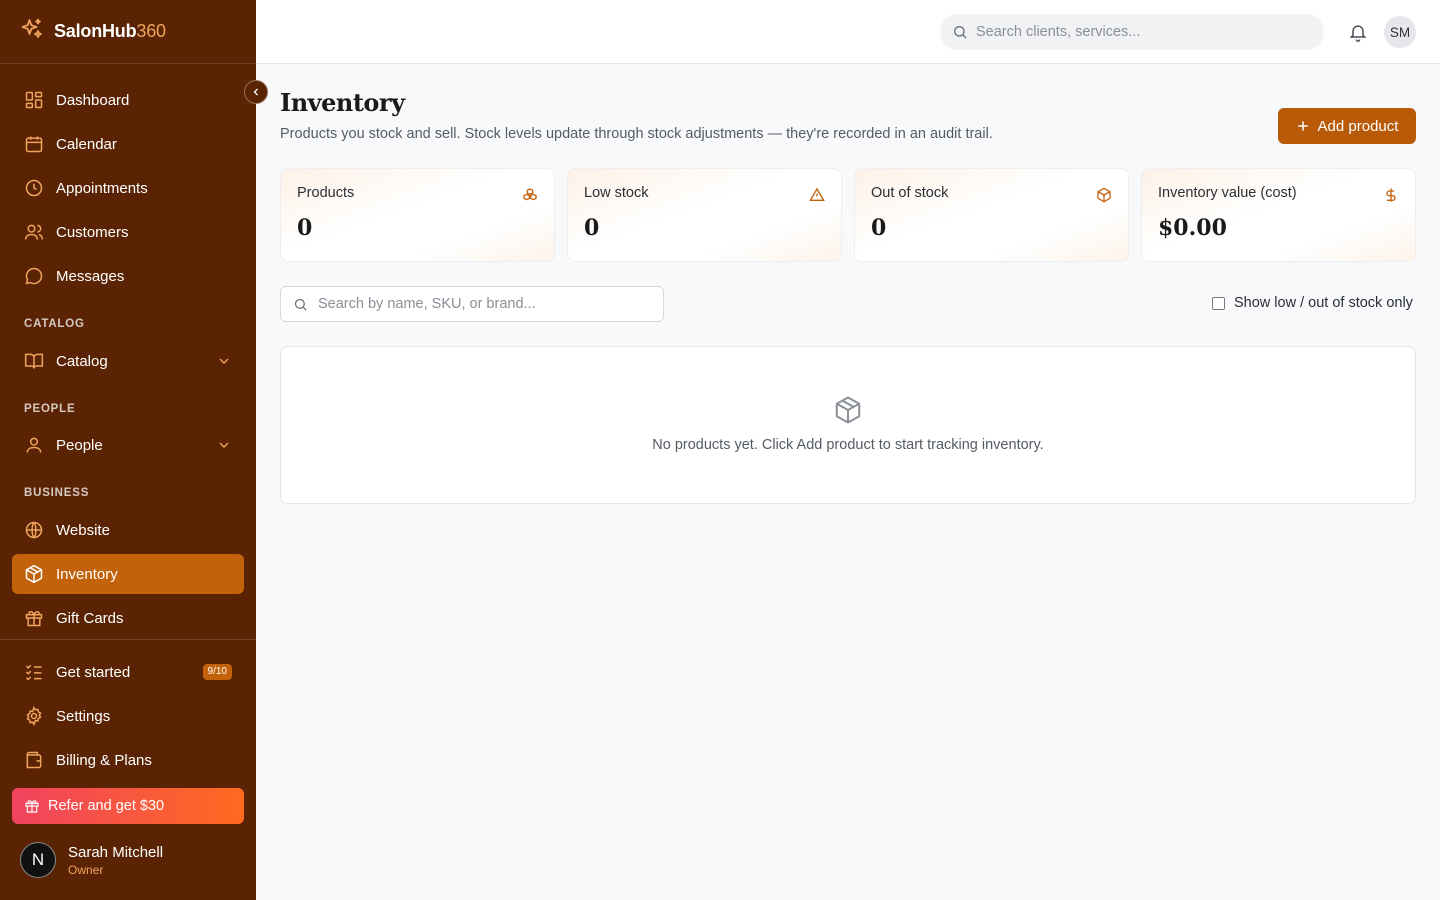  Describe the element at coordinates (34, 530) in the screenshot. I see `globe-icon` at that location.